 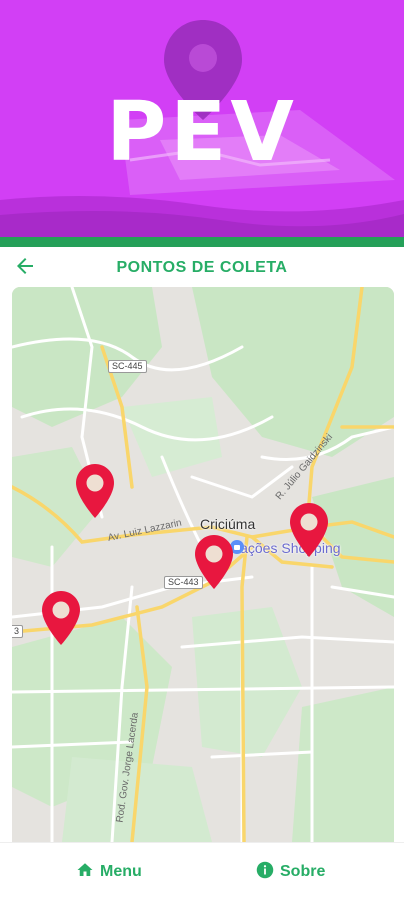 I want to click on info-icon, so click(x=265, y=872).